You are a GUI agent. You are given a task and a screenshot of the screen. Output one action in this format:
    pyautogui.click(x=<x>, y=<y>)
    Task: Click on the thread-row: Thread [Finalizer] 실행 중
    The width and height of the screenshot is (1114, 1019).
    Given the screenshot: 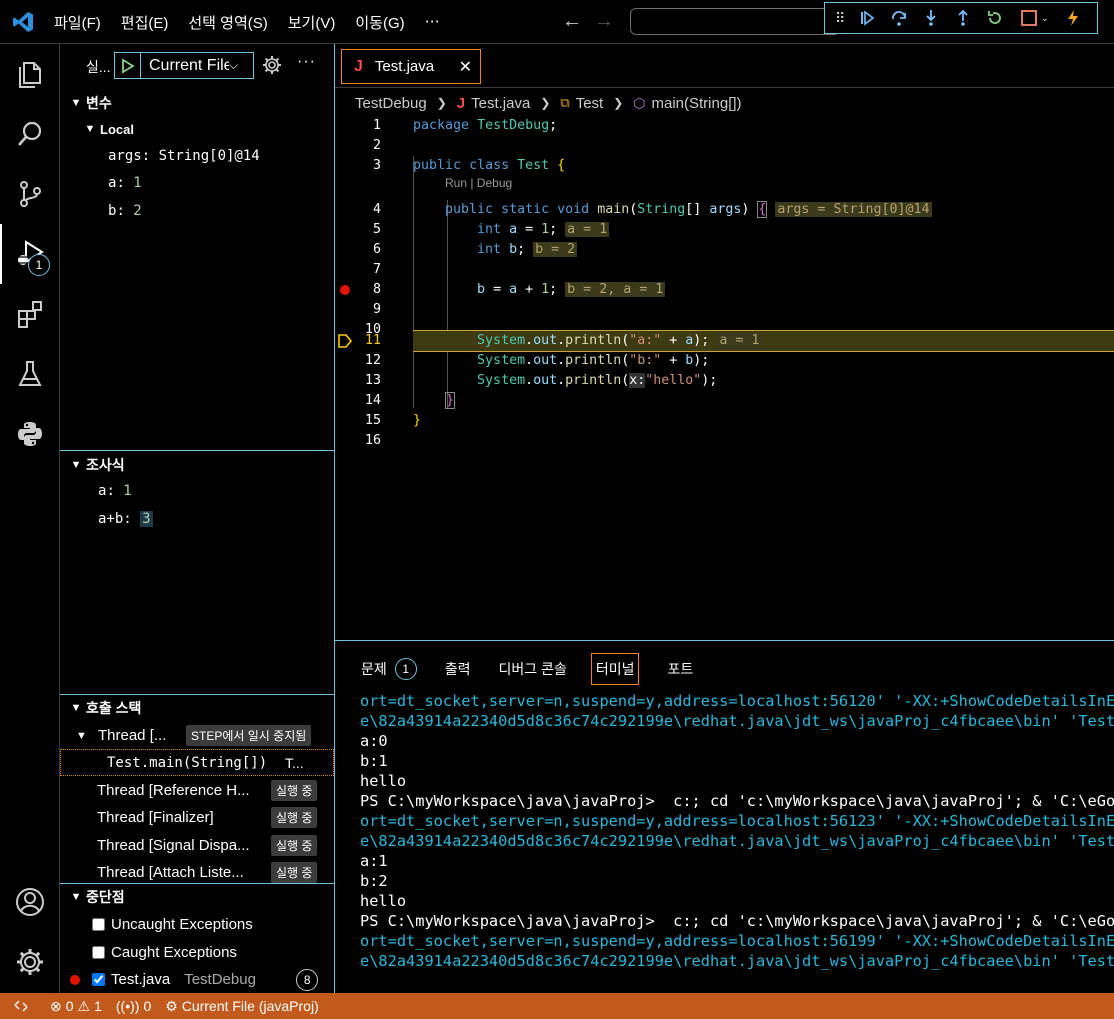 What is the action you would take?
    pyautogui.click(x=197, y=817)
    